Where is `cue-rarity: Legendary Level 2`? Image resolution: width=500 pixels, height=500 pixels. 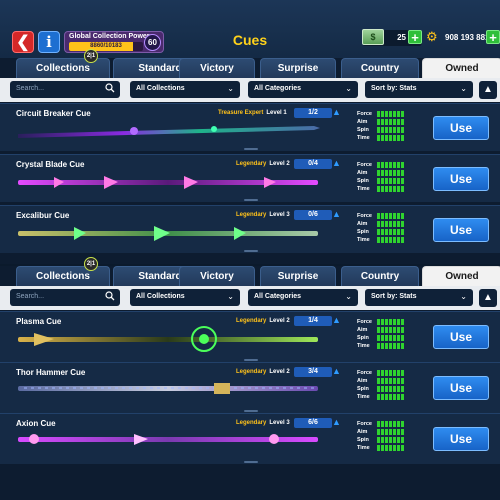 cue-rarity: Legendary Level 2 is located at coordinates (263, 164).